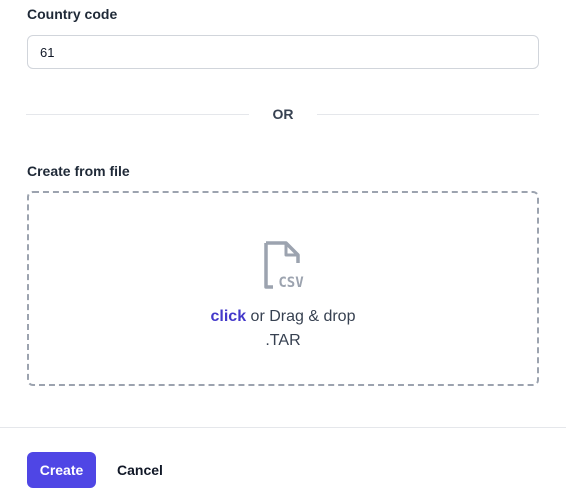  I want to click on footer-divider, so click(283, 427).